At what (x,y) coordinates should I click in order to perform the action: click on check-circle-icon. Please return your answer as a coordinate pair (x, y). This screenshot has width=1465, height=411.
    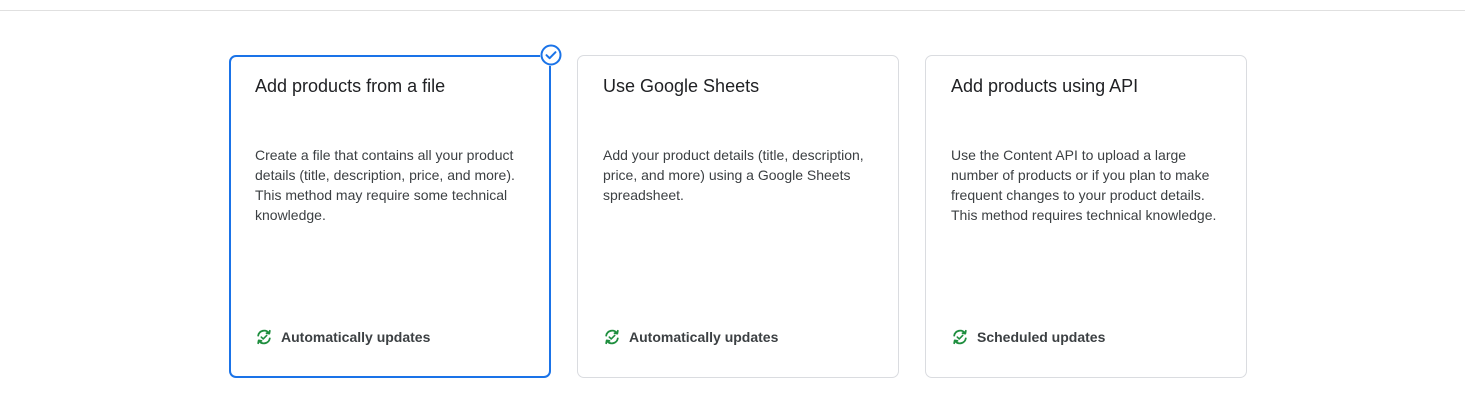
    Looking at the image, I should click on (551, 55).